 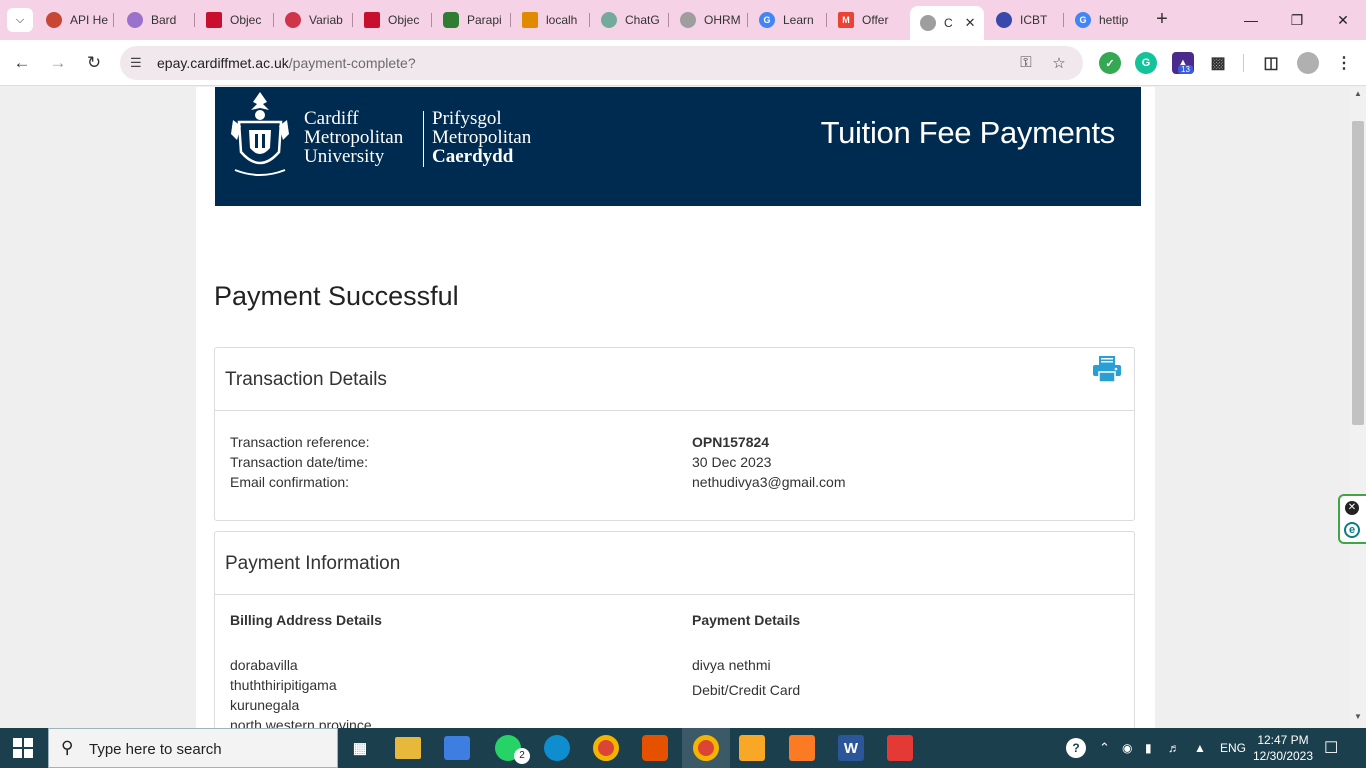 What do you see at coordinates (1076, 748) in the screenshot?
I see `help-icon: ?` at bounding box center [1076, 748].